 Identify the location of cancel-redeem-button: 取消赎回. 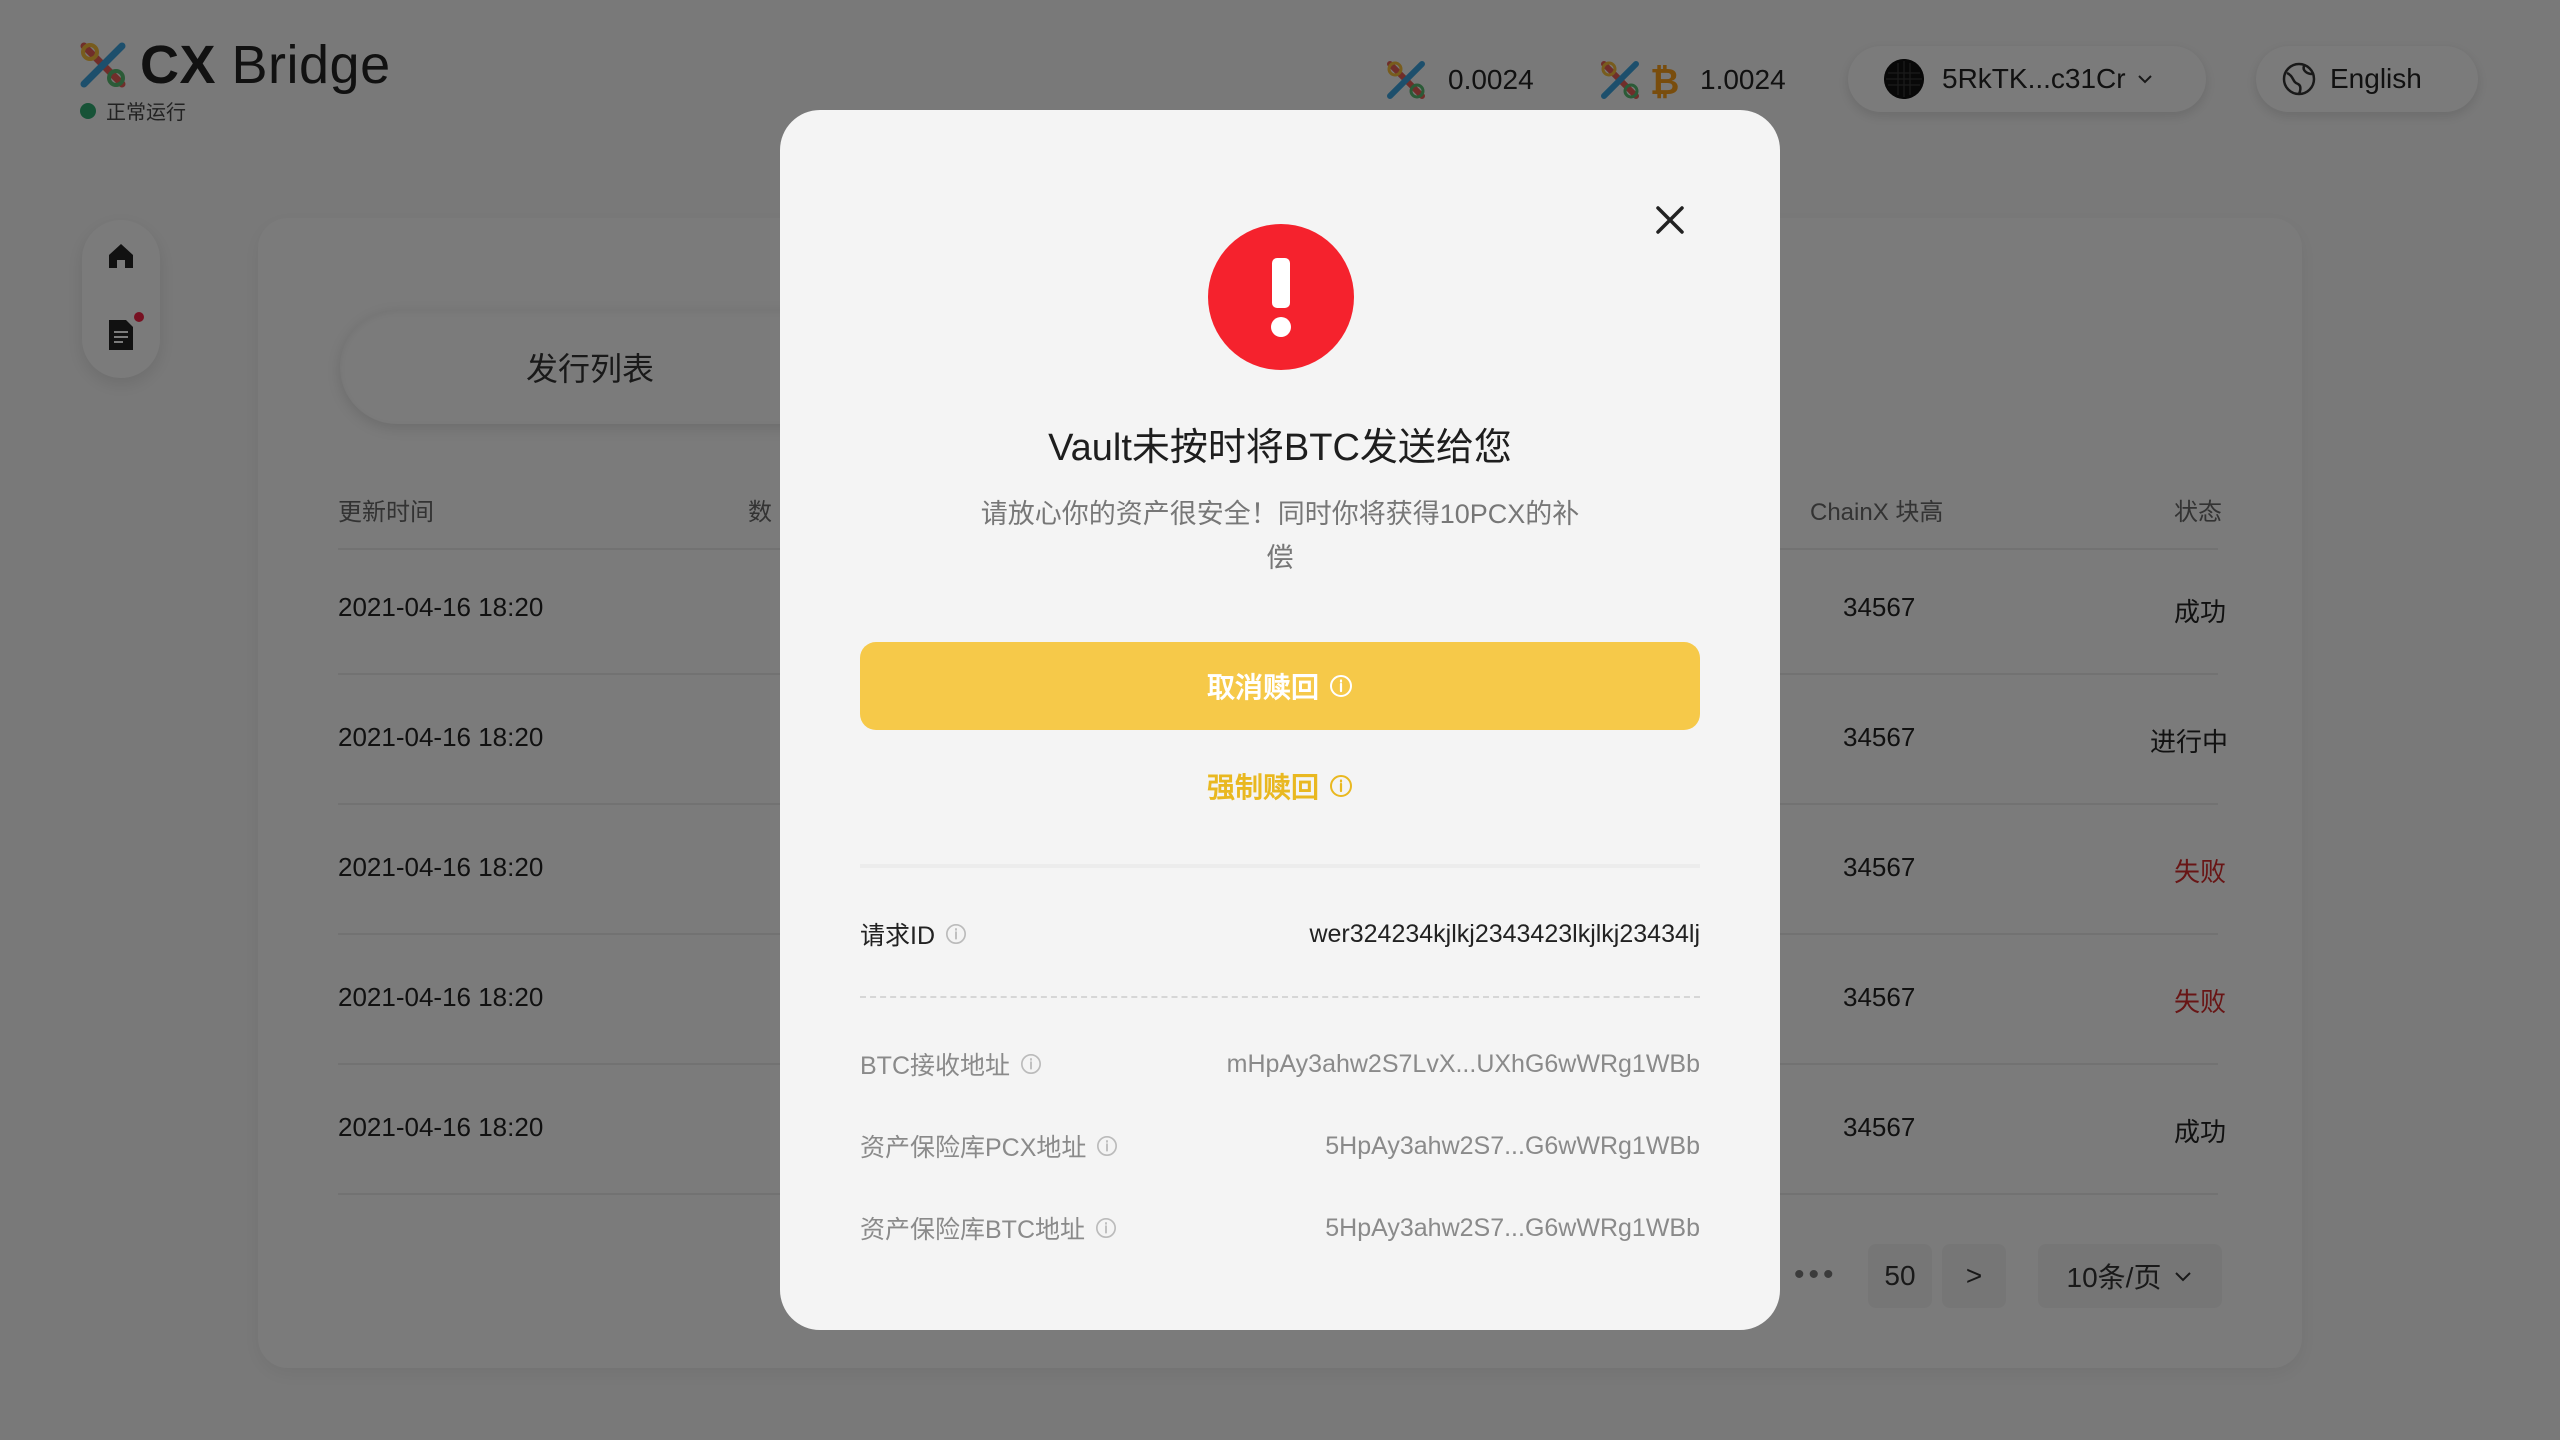
(1280, 686).